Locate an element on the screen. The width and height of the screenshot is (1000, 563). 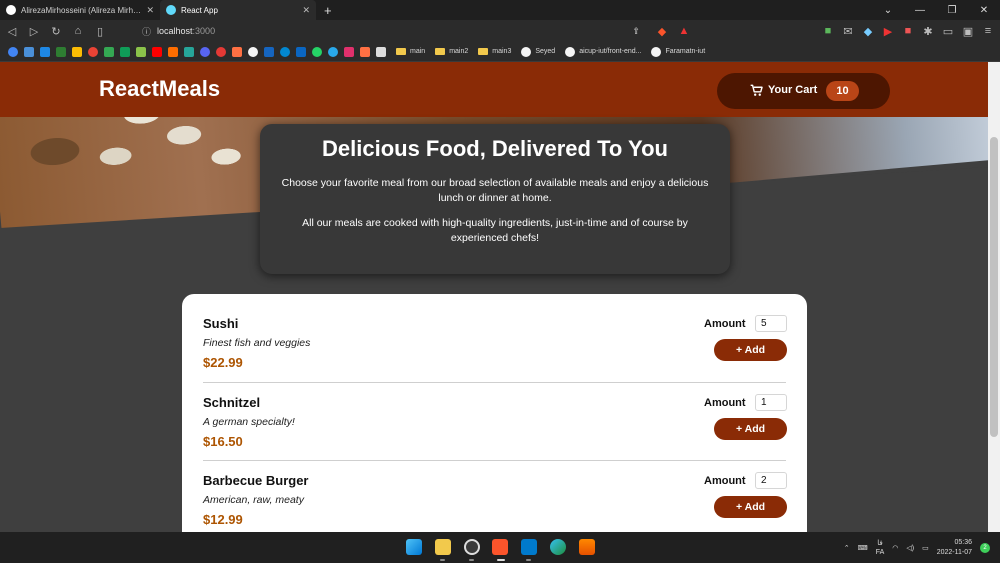
volume-icon: ◁) is located at coordinates (910, 548).